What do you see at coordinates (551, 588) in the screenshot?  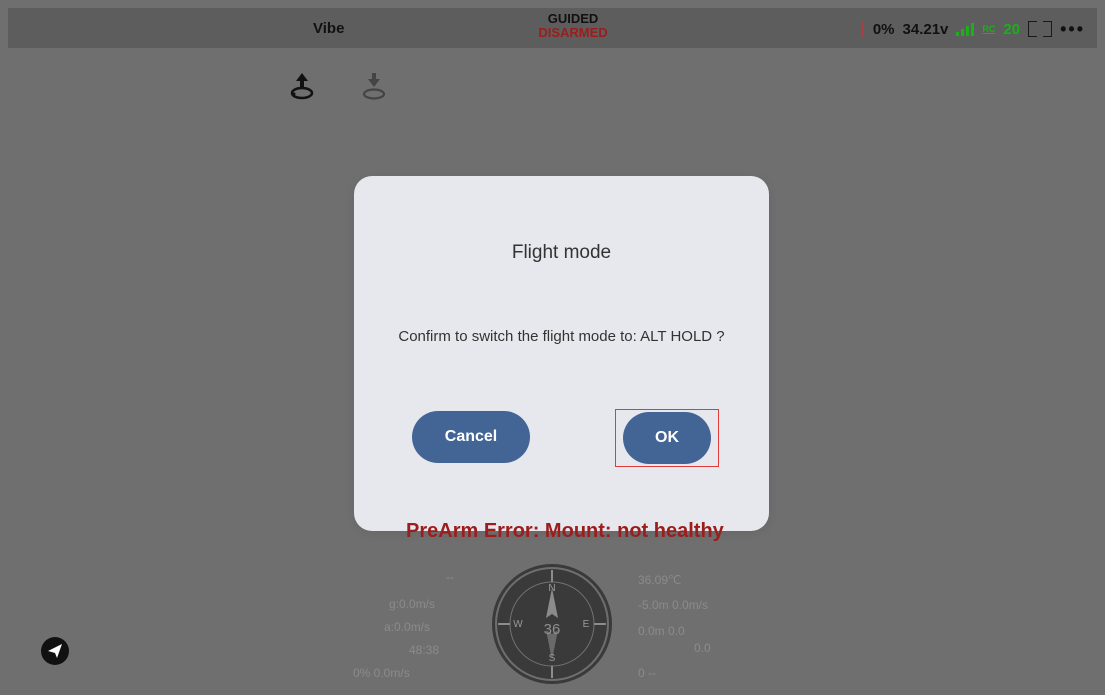 I see `compass-n: N` at bounding box center [551, 588].